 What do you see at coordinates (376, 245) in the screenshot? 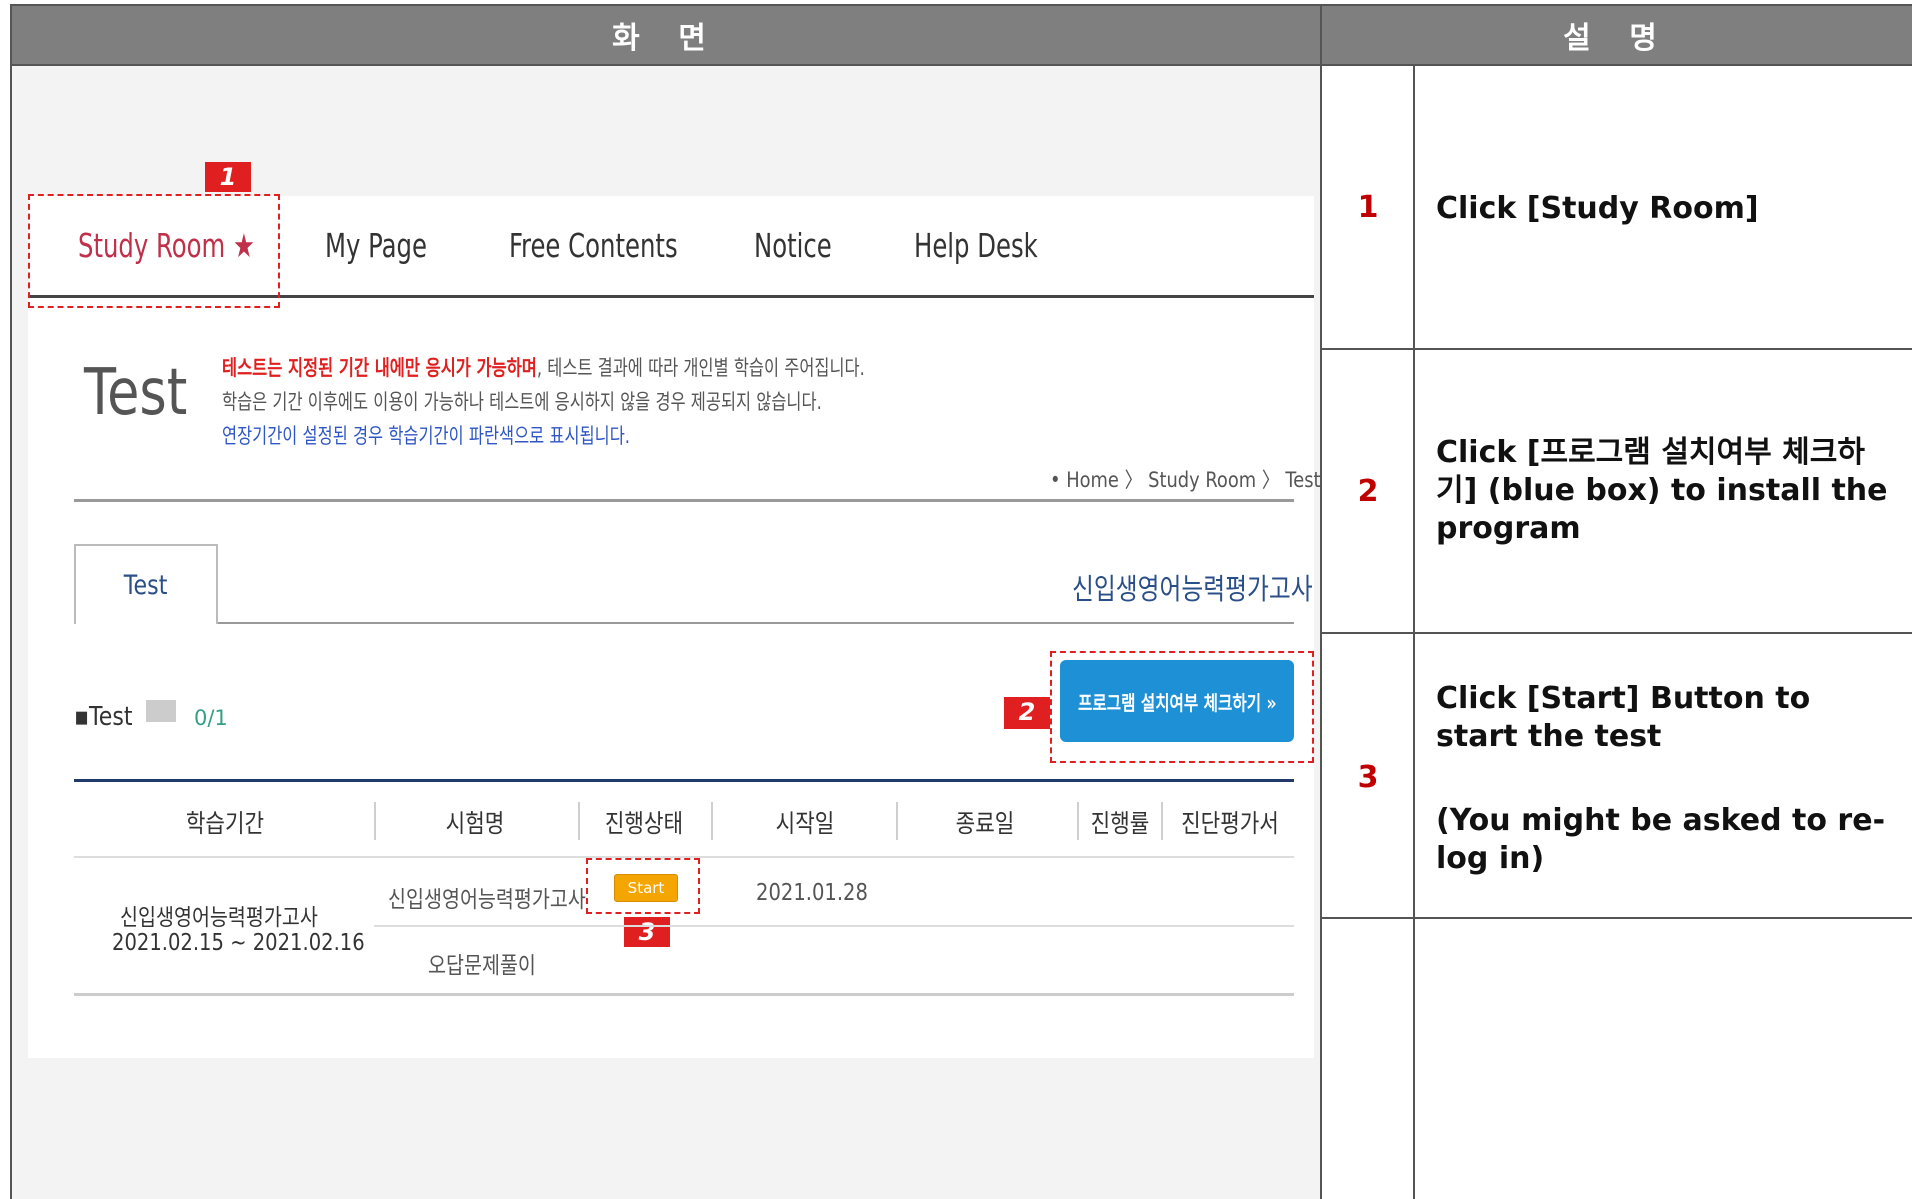
I see `menu-my-page: My Page` at bounding box center [376, 245].